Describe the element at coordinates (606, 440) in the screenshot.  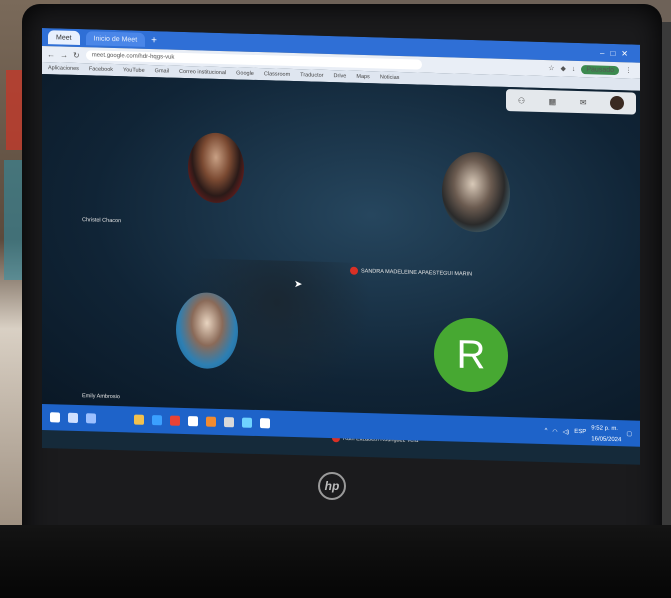
I see `clock-date: 16/05/2024` at that location.